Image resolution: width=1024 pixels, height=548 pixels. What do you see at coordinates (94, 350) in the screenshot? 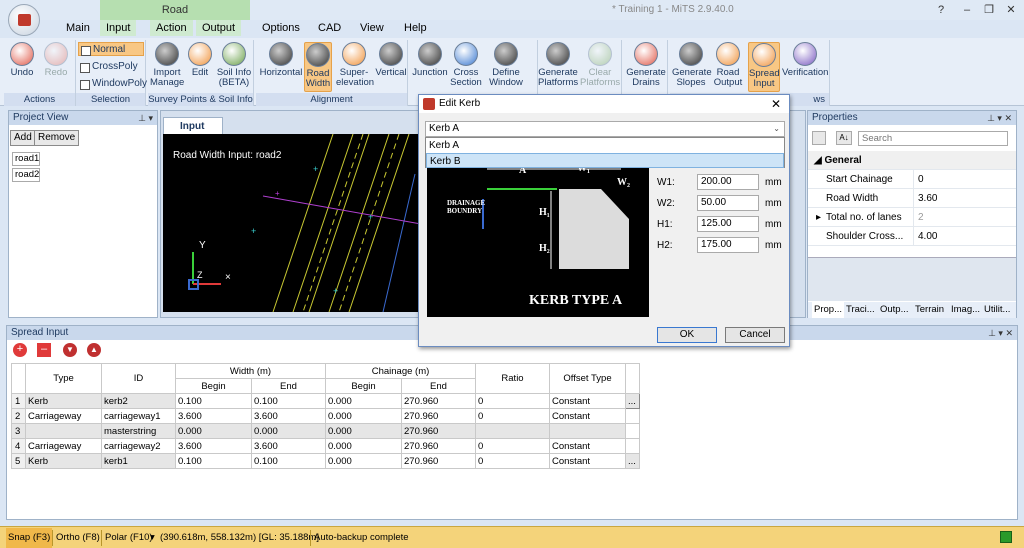
I see `move-up-icon: ▲` at bounding box center [94, 350].